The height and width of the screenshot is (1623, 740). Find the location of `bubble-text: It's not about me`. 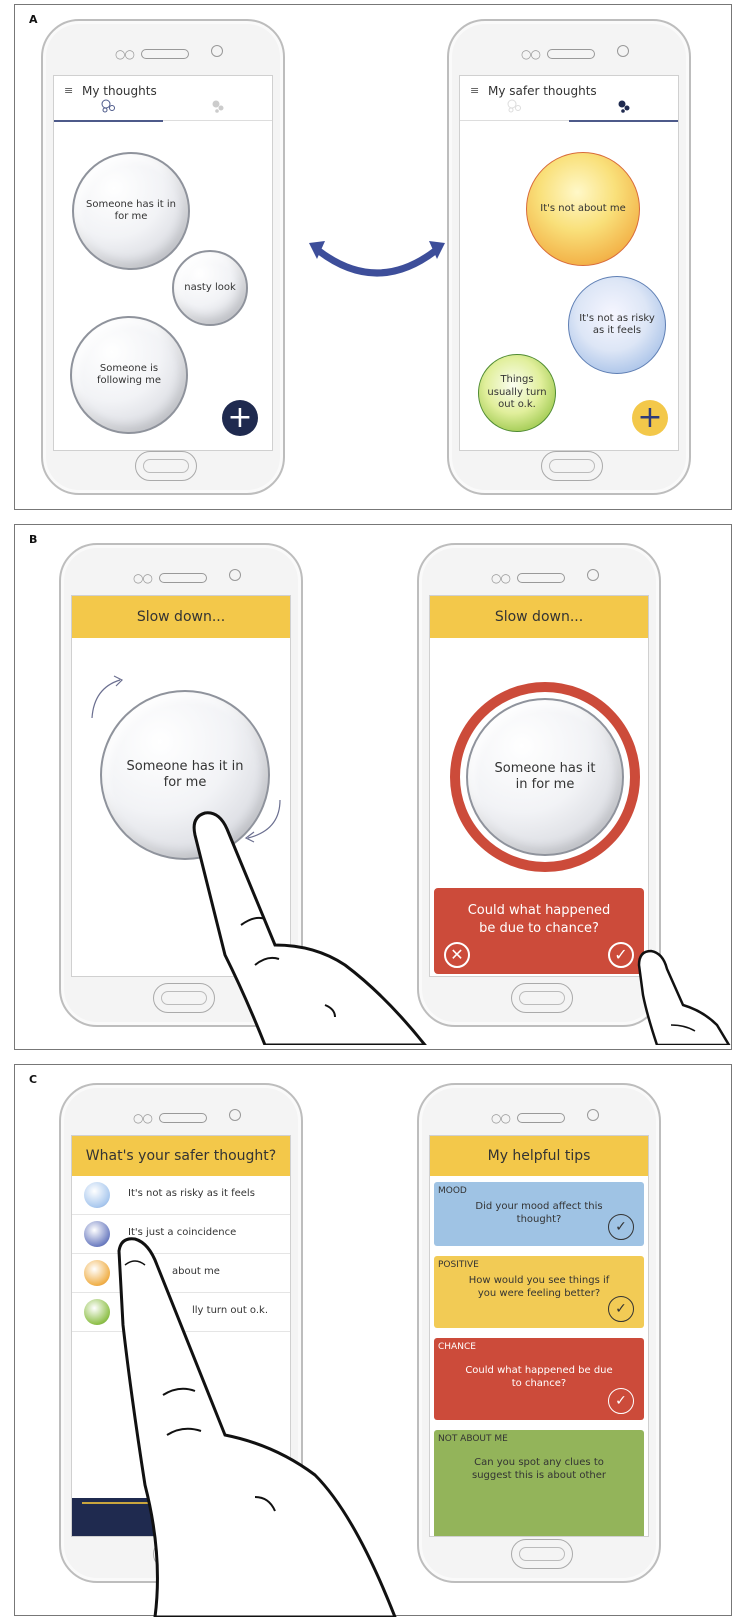

bubble-text: It's not about me is located at coordinates (583, 208).